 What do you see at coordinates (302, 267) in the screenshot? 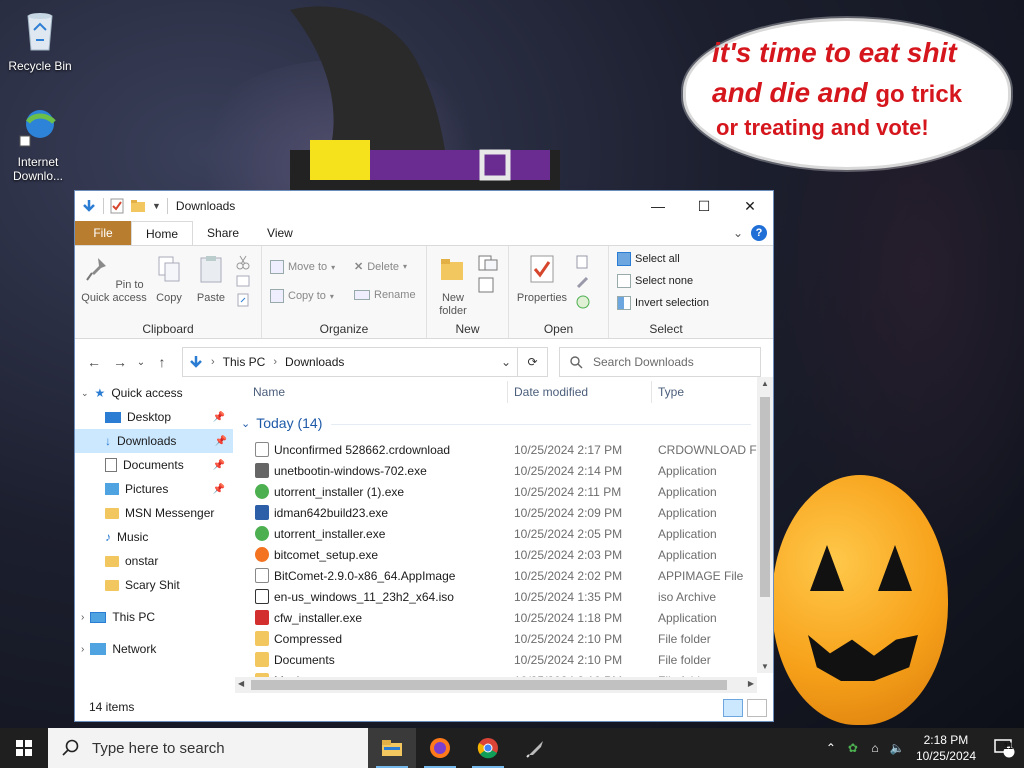
I see `move-to-button: Move to ▾` at bounding box center [302, 267].